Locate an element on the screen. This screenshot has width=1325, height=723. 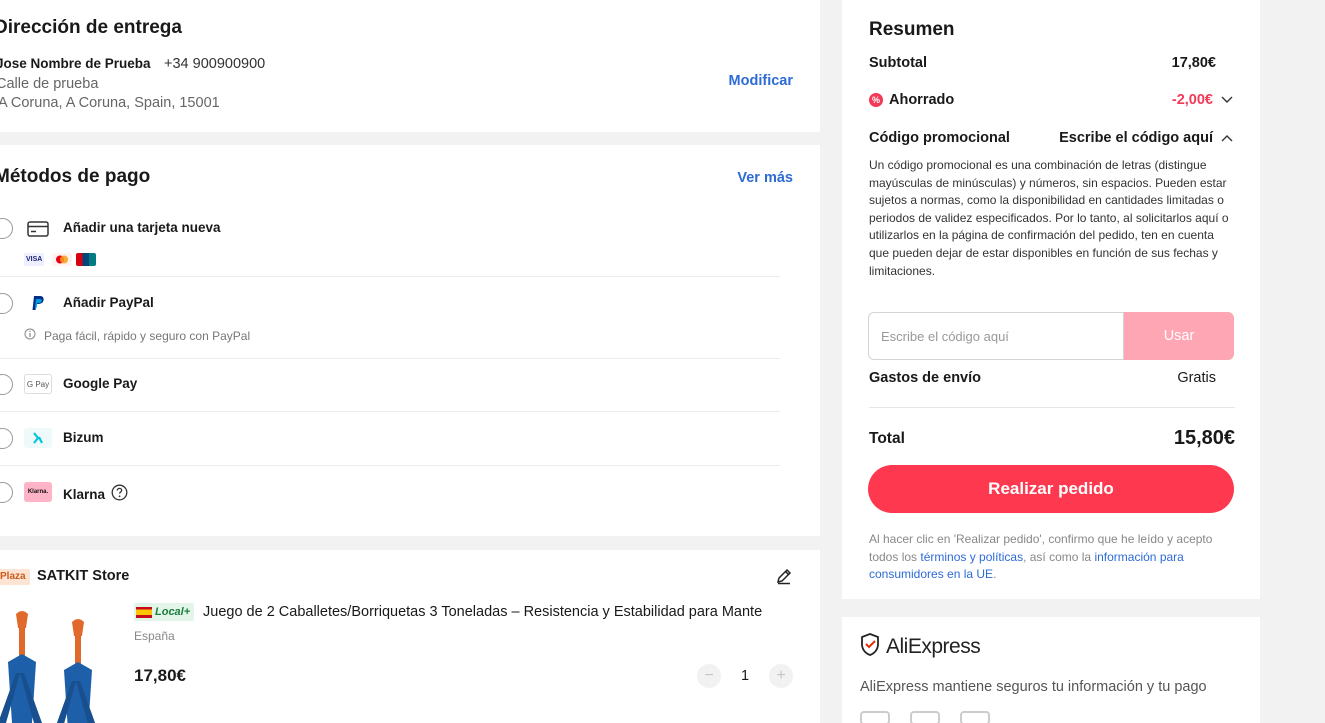
paypal-icon is located at coordinates (38, 303).